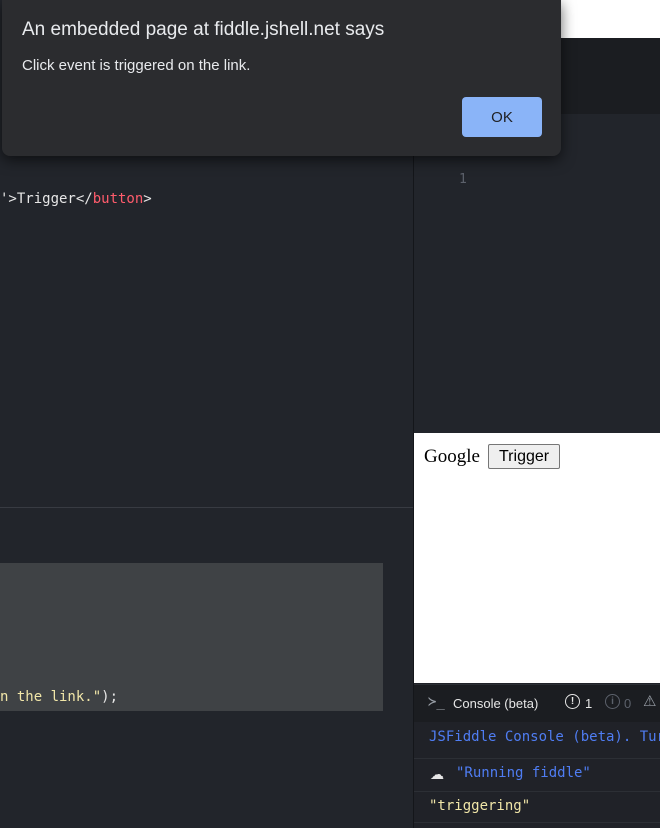 This screenshot has height=828, width=660. What do you see at coordinates (110, 697) in the screenshot?
I see `js-line-end: );` at bounding box center [110, 697].